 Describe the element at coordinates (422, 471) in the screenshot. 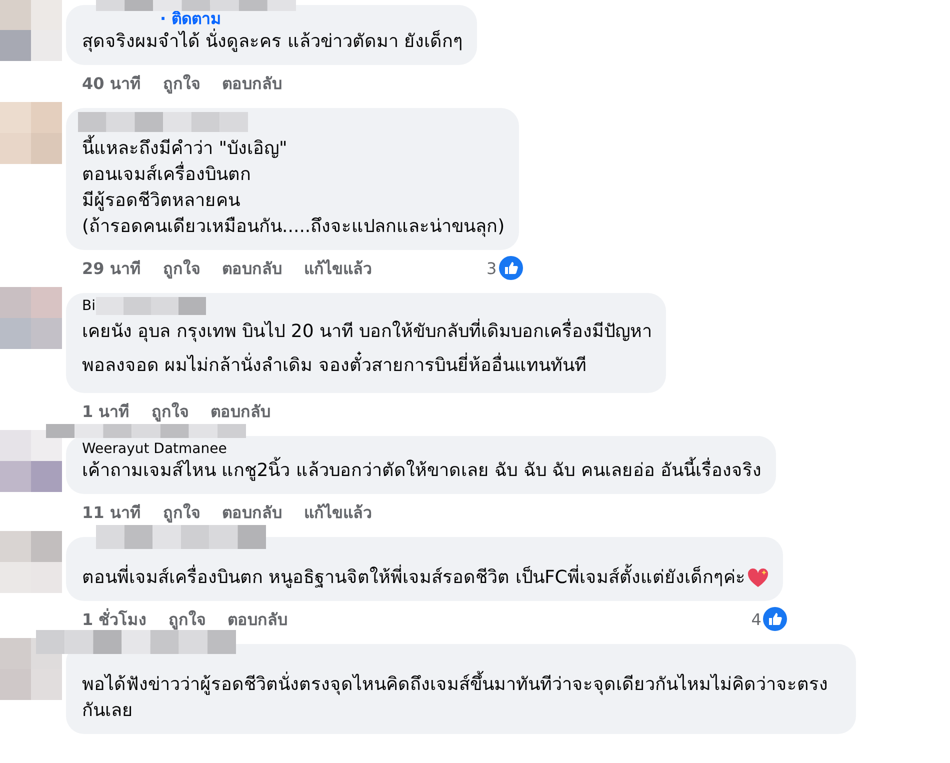

I see `comment-text: เค้าถามเจมส์ไหน แกชู2นิ้ว แล้วบอกว่าตัดให้ขาดเลย ฉับ ฉับ ฉับ คนเลยอ่อ อันนี้เรื่องจริง` at that location.